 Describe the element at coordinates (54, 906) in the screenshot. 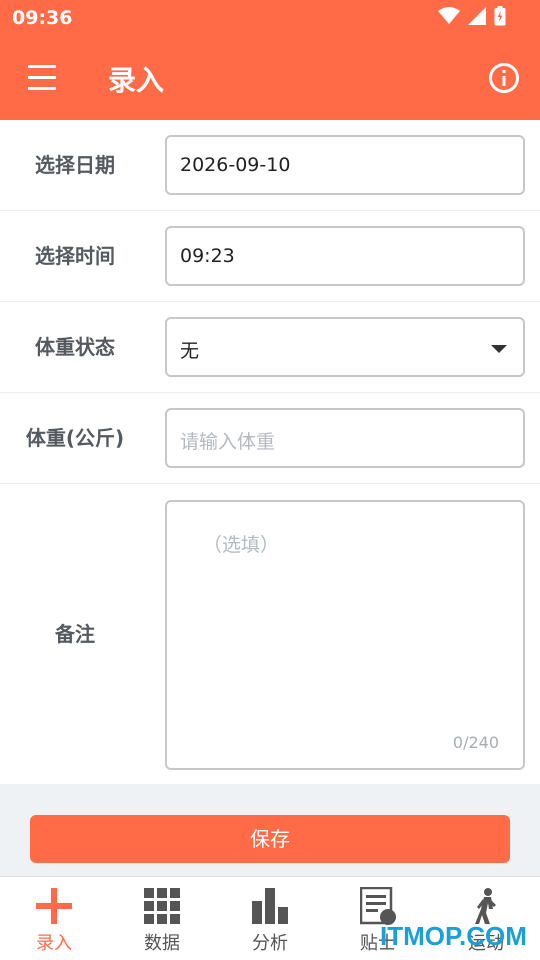

I see `plus-icon` at that location.